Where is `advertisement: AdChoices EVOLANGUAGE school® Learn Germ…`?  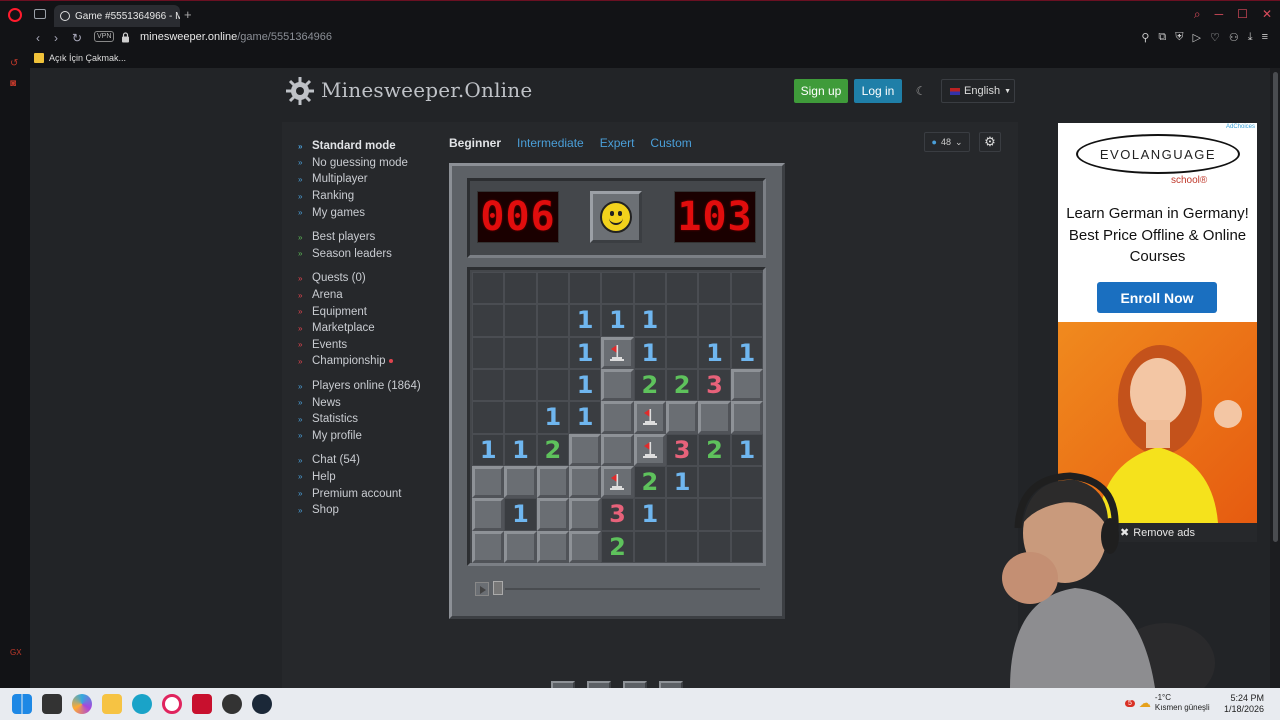
advertisement: AdChoices EVOLANGUAGE school® Learn Germ… is located at coordinates (1157, 323).